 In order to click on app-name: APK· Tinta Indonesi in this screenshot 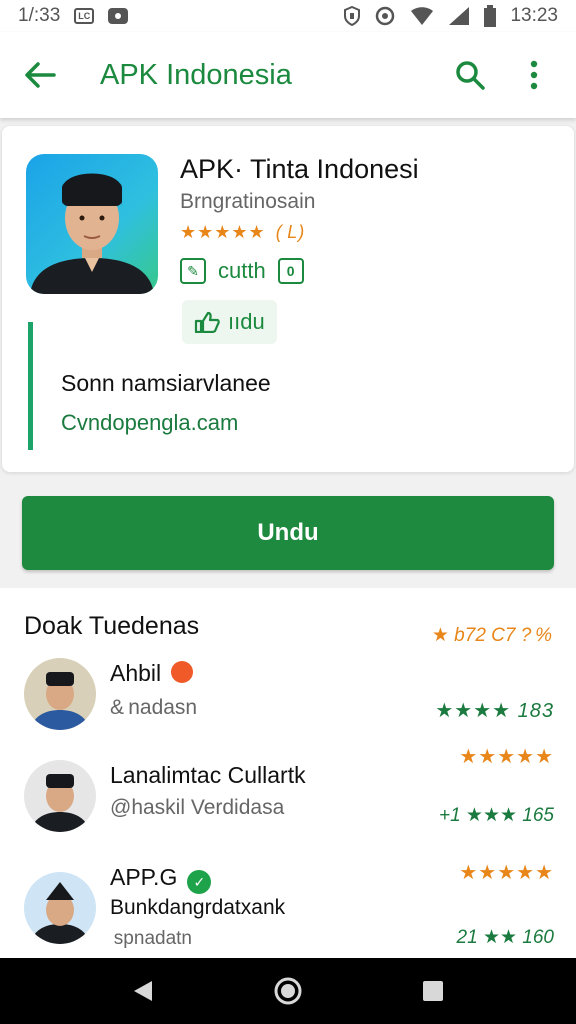, I will do `click(299, 169)`.